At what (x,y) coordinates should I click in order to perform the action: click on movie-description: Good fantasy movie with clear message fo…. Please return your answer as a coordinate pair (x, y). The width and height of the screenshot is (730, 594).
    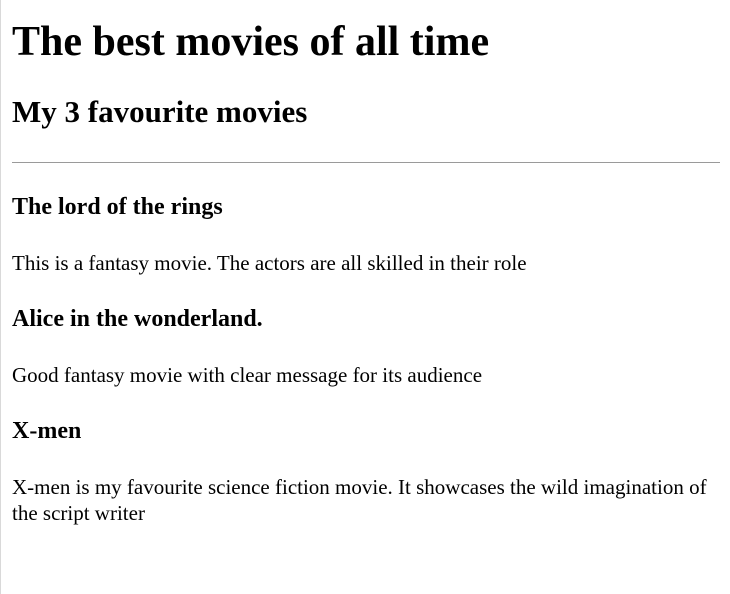
    Looking at the image, I should click on (247, 375).